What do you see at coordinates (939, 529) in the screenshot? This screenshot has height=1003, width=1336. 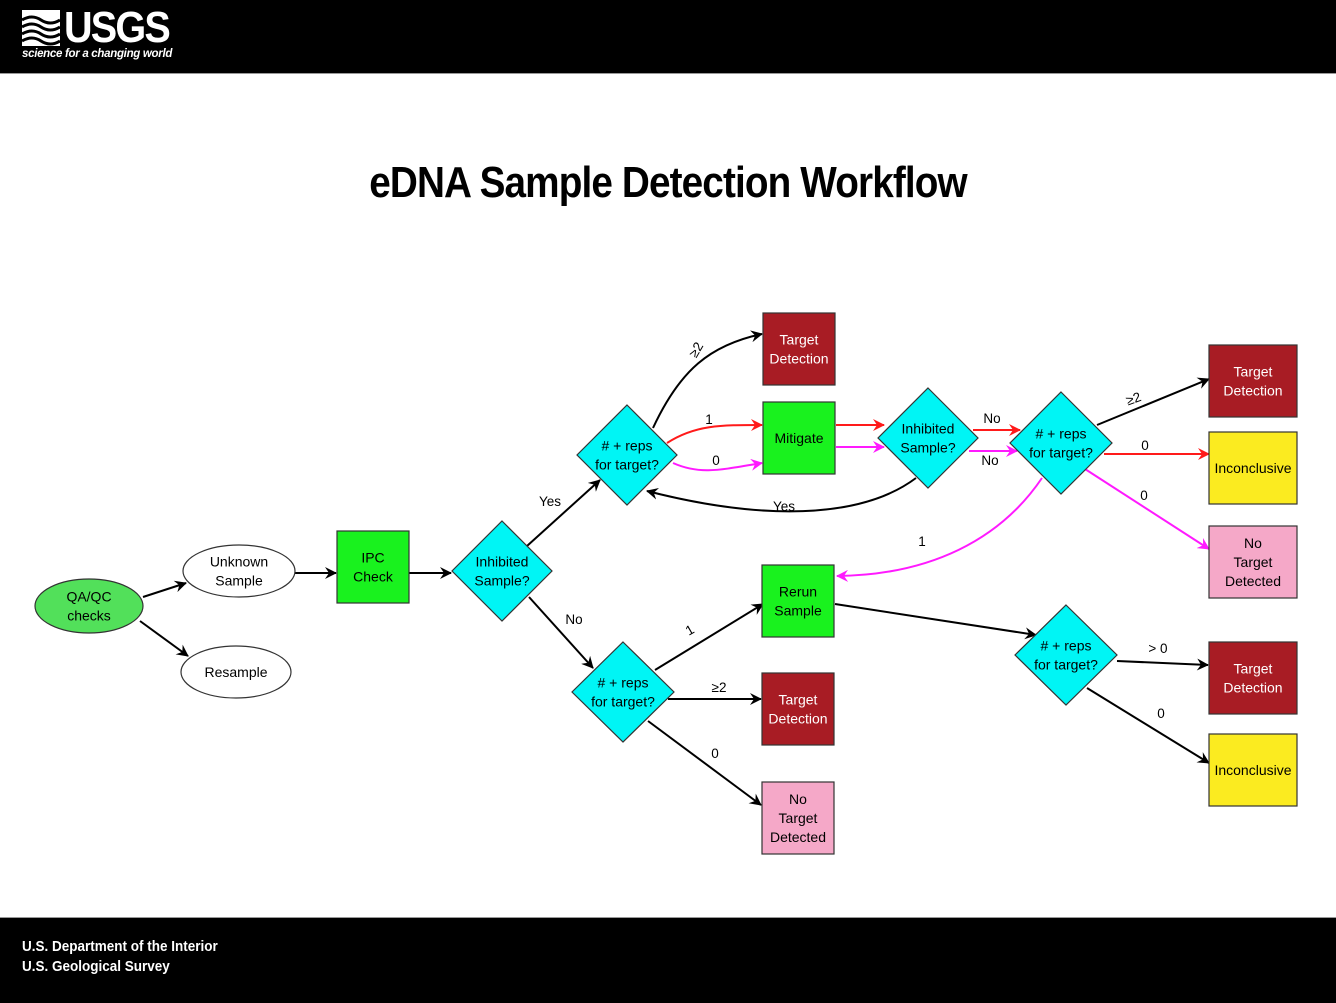 I see `edge-reps2-to-rerun` at bounding box center [939, 529].